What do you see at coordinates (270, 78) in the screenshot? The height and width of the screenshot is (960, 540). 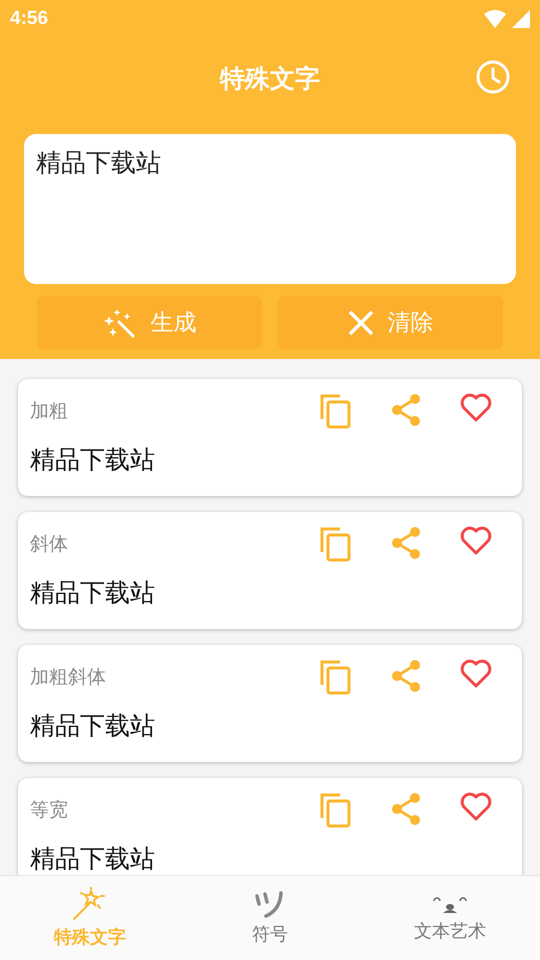 I see `app-title: 特殊文字` at bounding box center [270, 78].